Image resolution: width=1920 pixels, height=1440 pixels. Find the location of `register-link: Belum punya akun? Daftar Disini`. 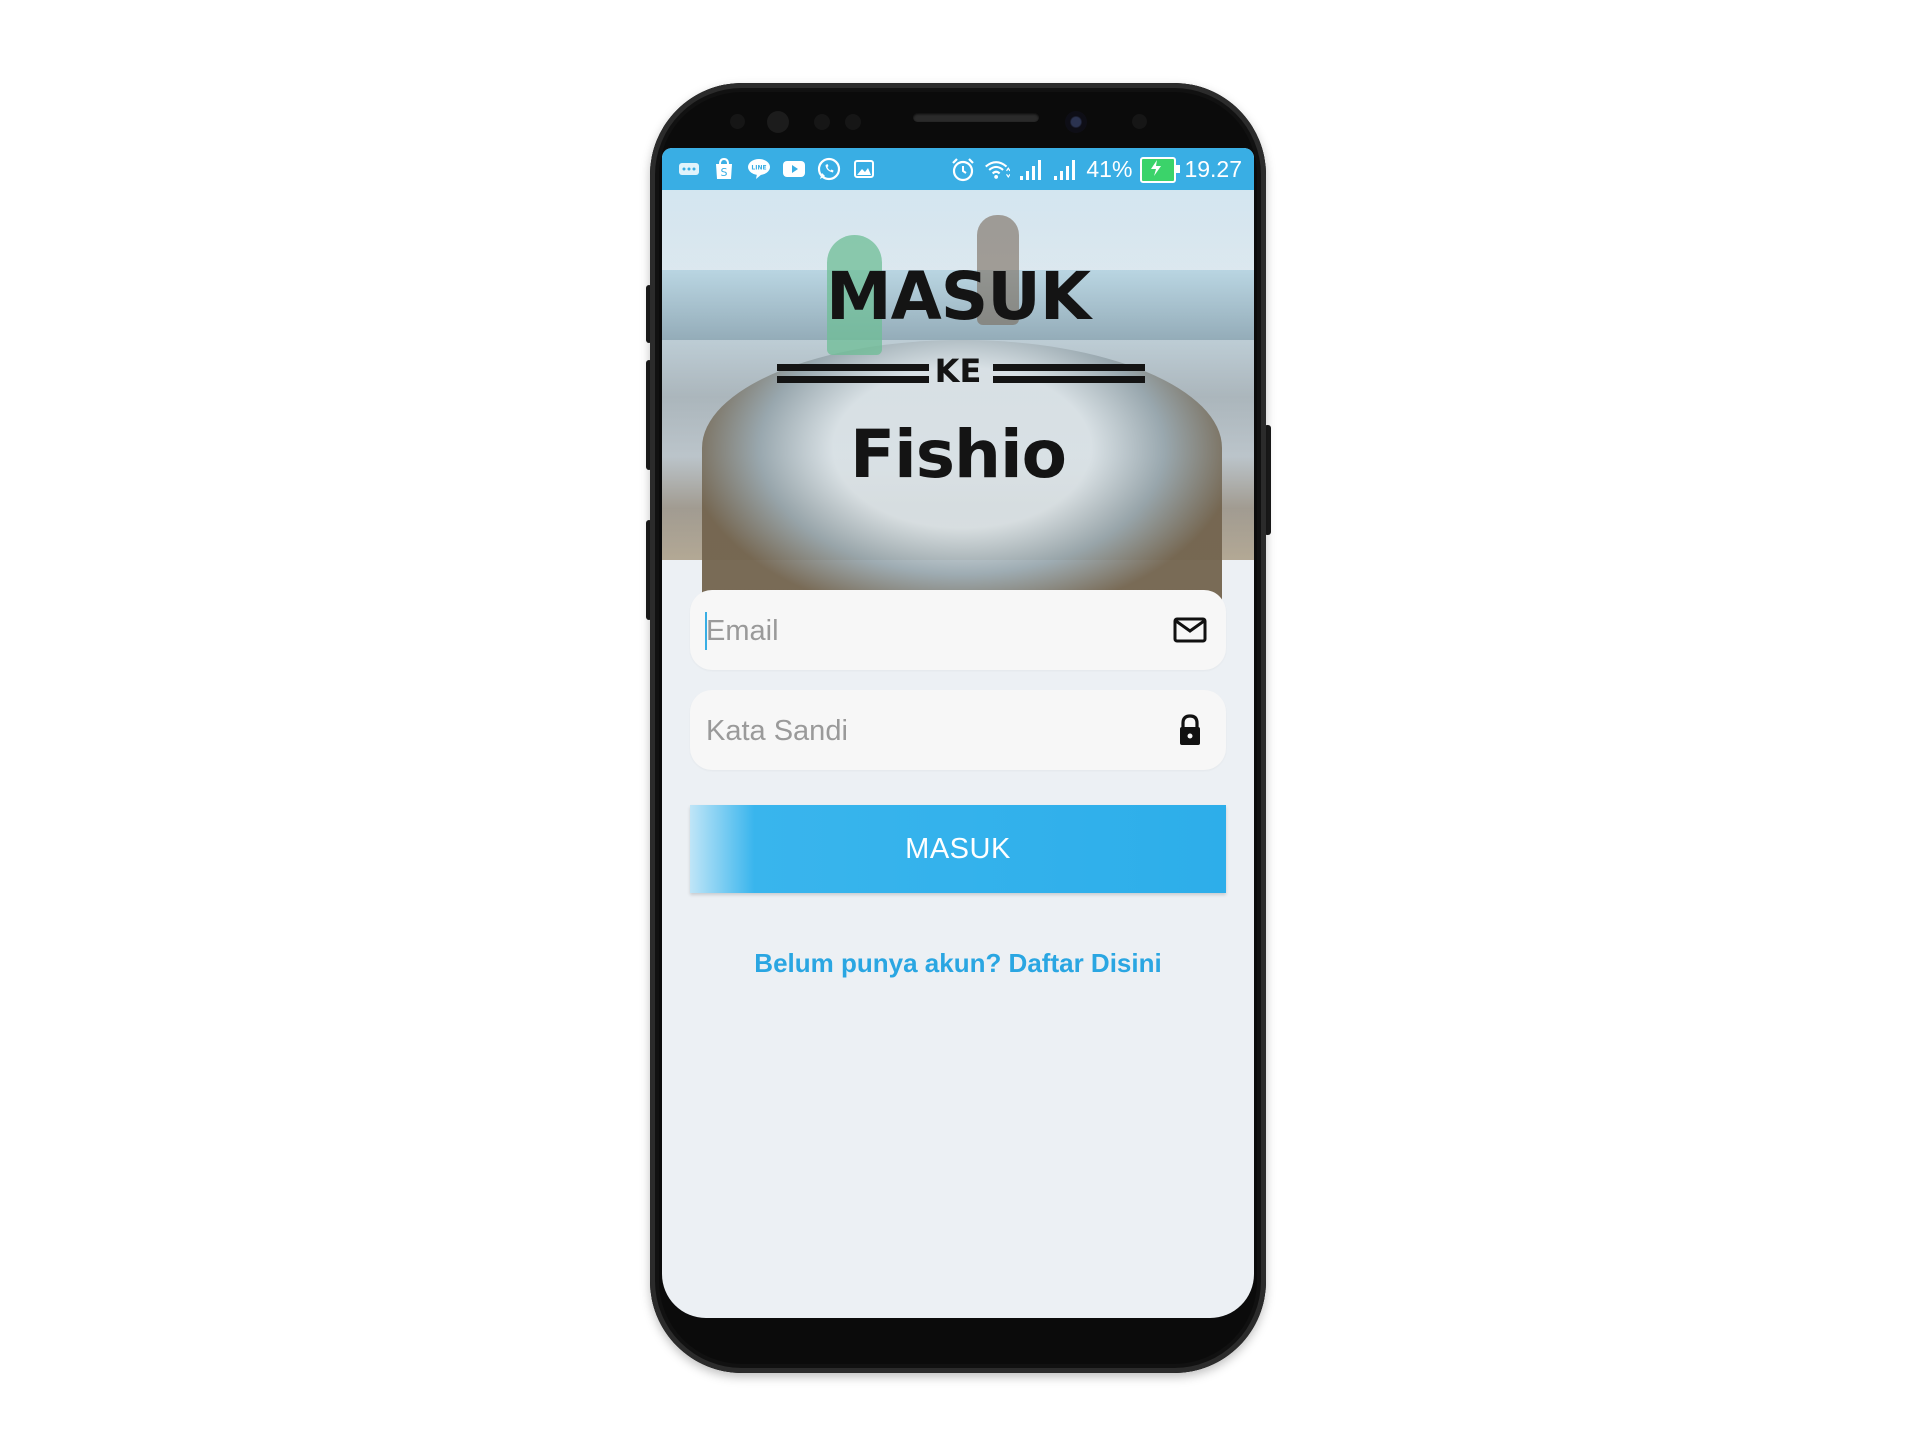

register-link: Belum punya akun? Daftar Disini is located at coordinates (958, 963).